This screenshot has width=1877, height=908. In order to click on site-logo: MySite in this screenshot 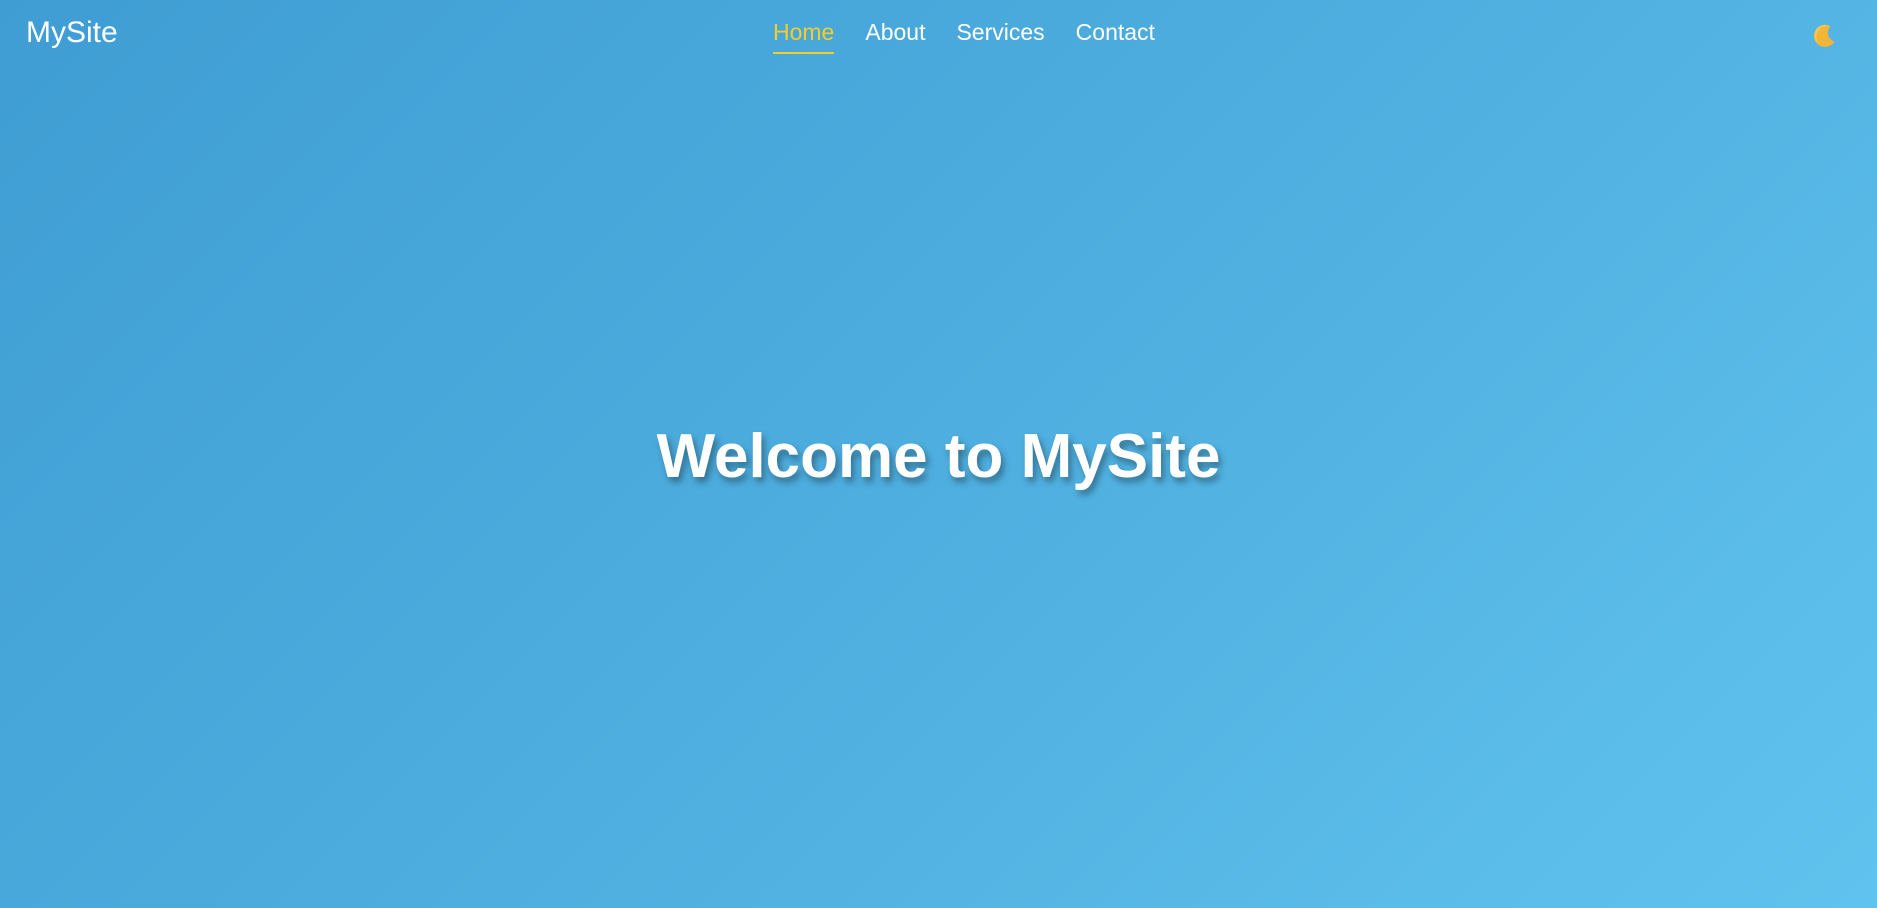, I will do `click(72, 33)`.